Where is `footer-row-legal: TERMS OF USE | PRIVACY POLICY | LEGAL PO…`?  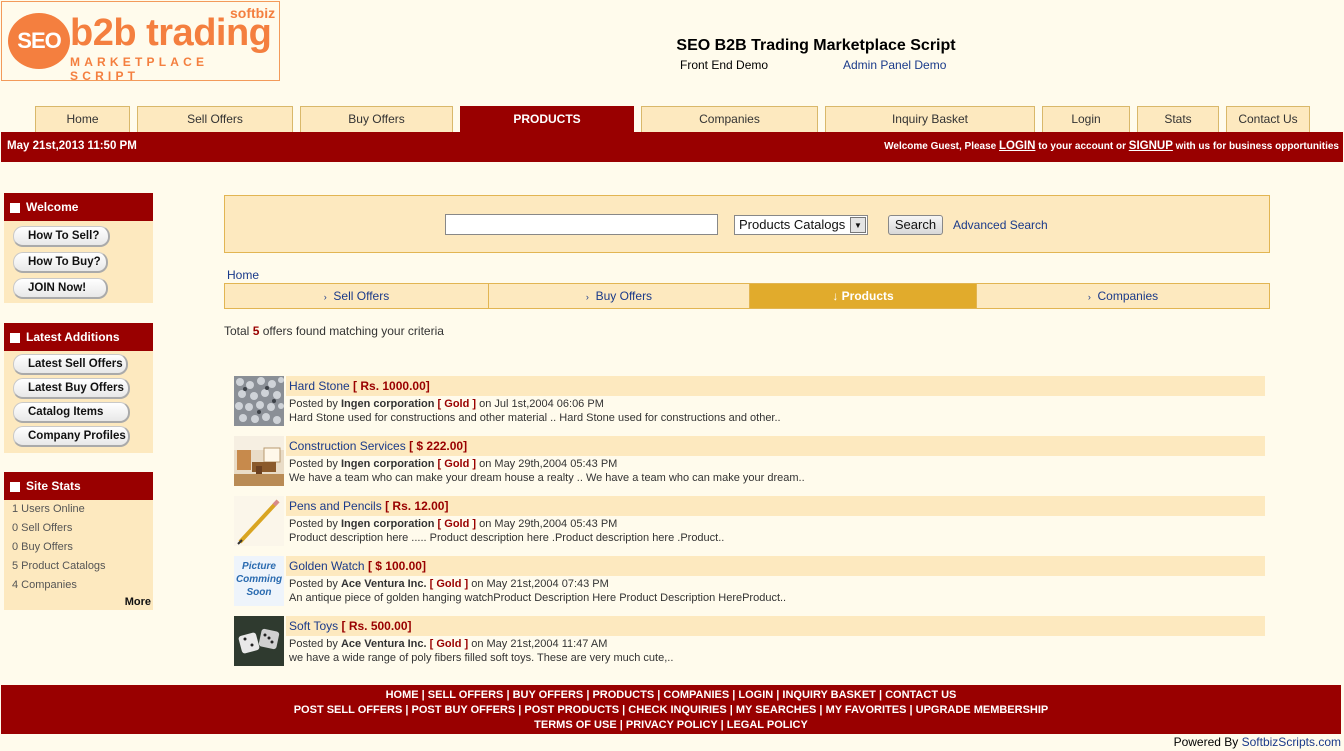 footer-row-legal: TERMS OF USE | PRIVACY POLICY | LEGAL PO… is located at coordinates (671, 725).